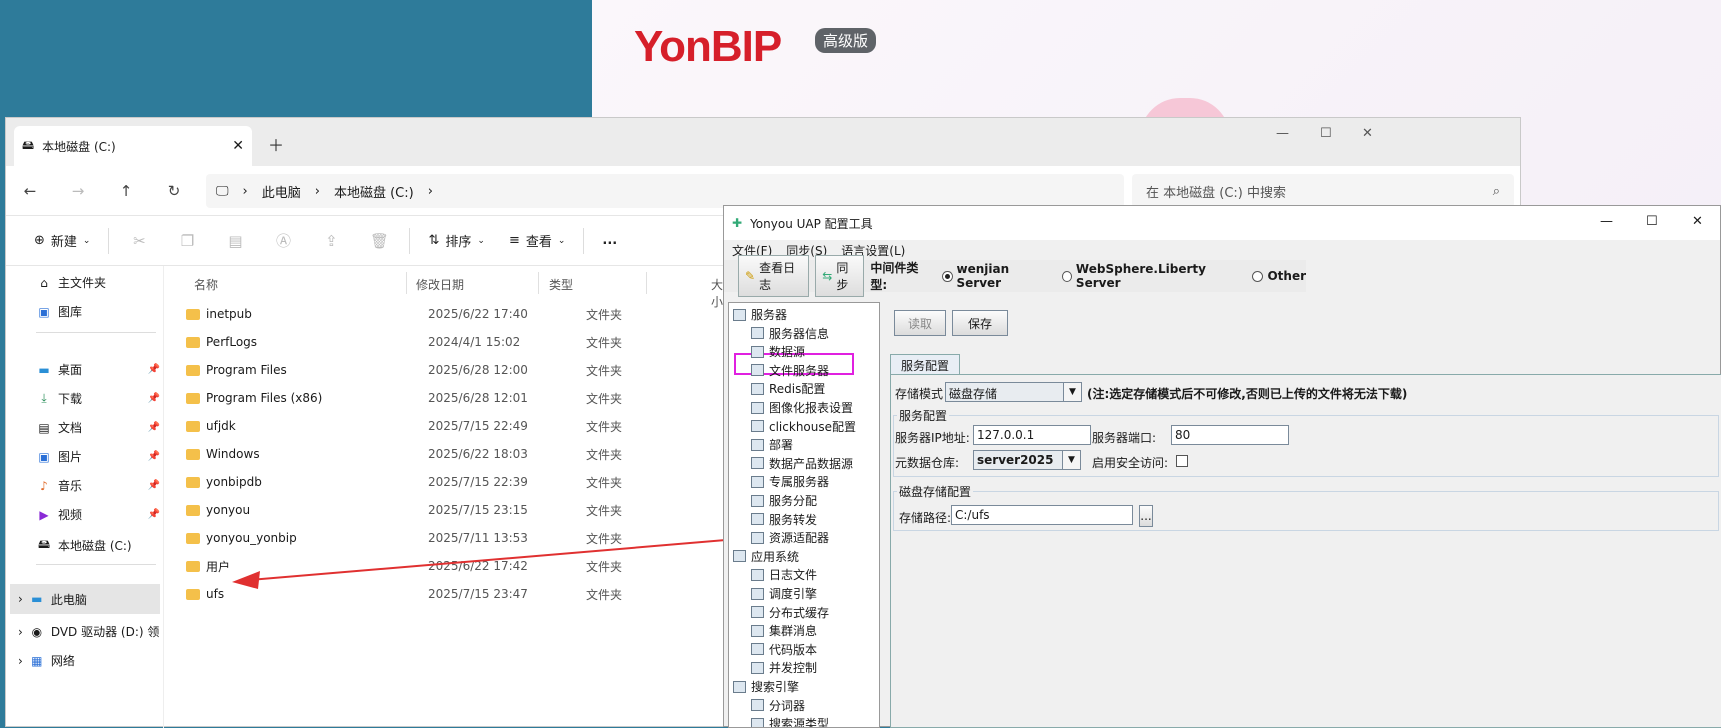 This screenshot has width=1721, height=728. Describe the element at coordinates (920, 323) in the screenshot. I see `read-button: 读取` at that location.